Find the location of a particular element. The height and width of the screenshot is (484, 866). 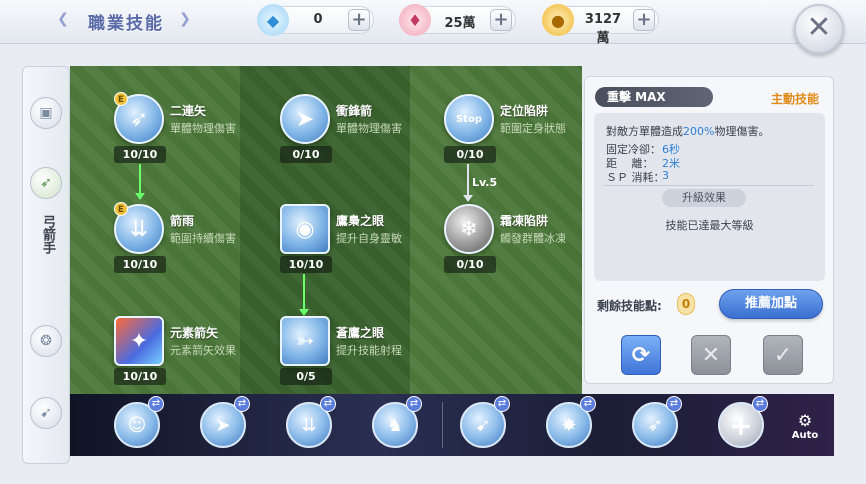

max-level-text: 技能已達最大等級 is located at coordinates (709, 225).